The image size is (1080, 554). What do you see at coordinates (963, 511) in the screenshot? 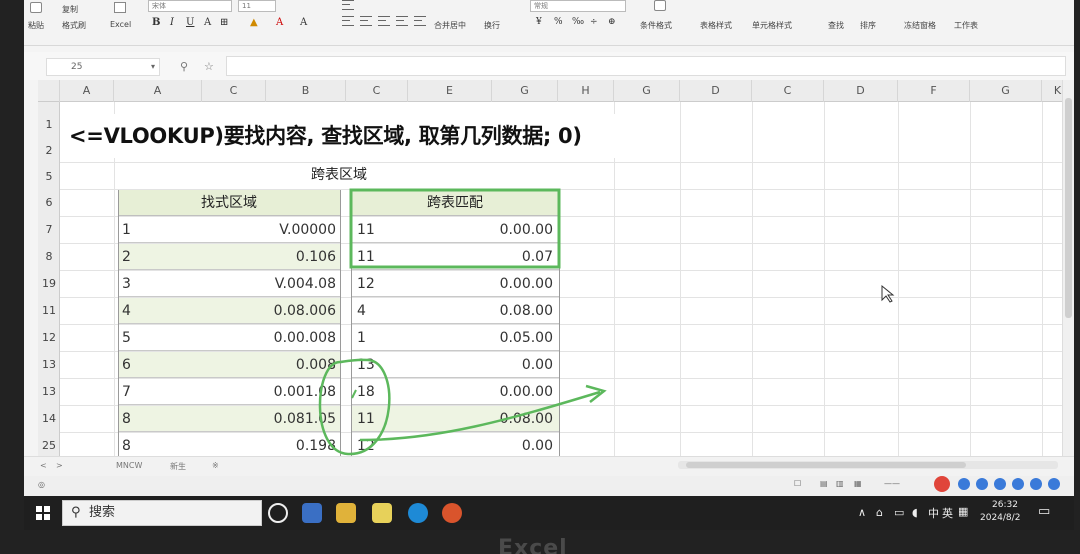
I see `keyboard-icon: ▦` at bounding box center [963, 511].